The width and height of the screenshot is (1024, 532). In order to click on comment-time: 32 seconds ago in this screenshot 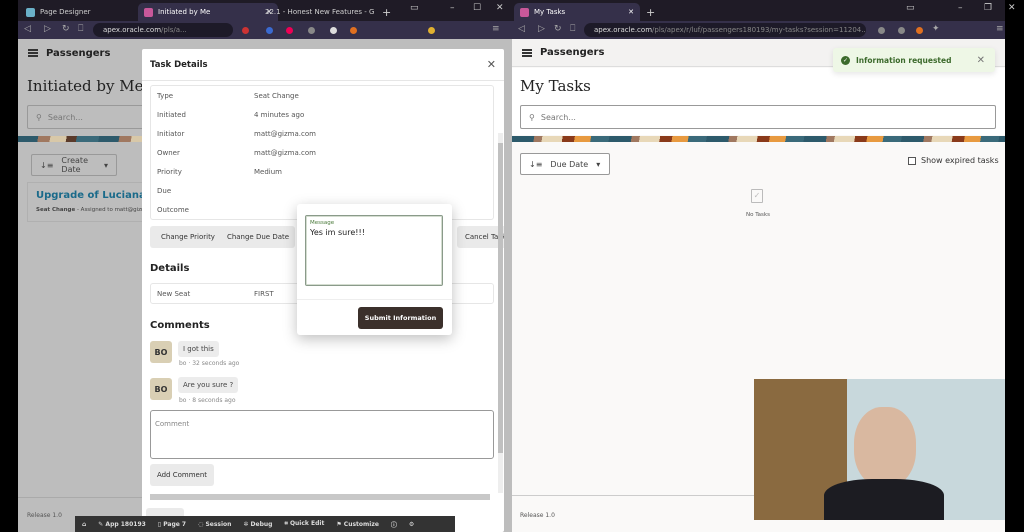, I will do `click(216, 363)`.